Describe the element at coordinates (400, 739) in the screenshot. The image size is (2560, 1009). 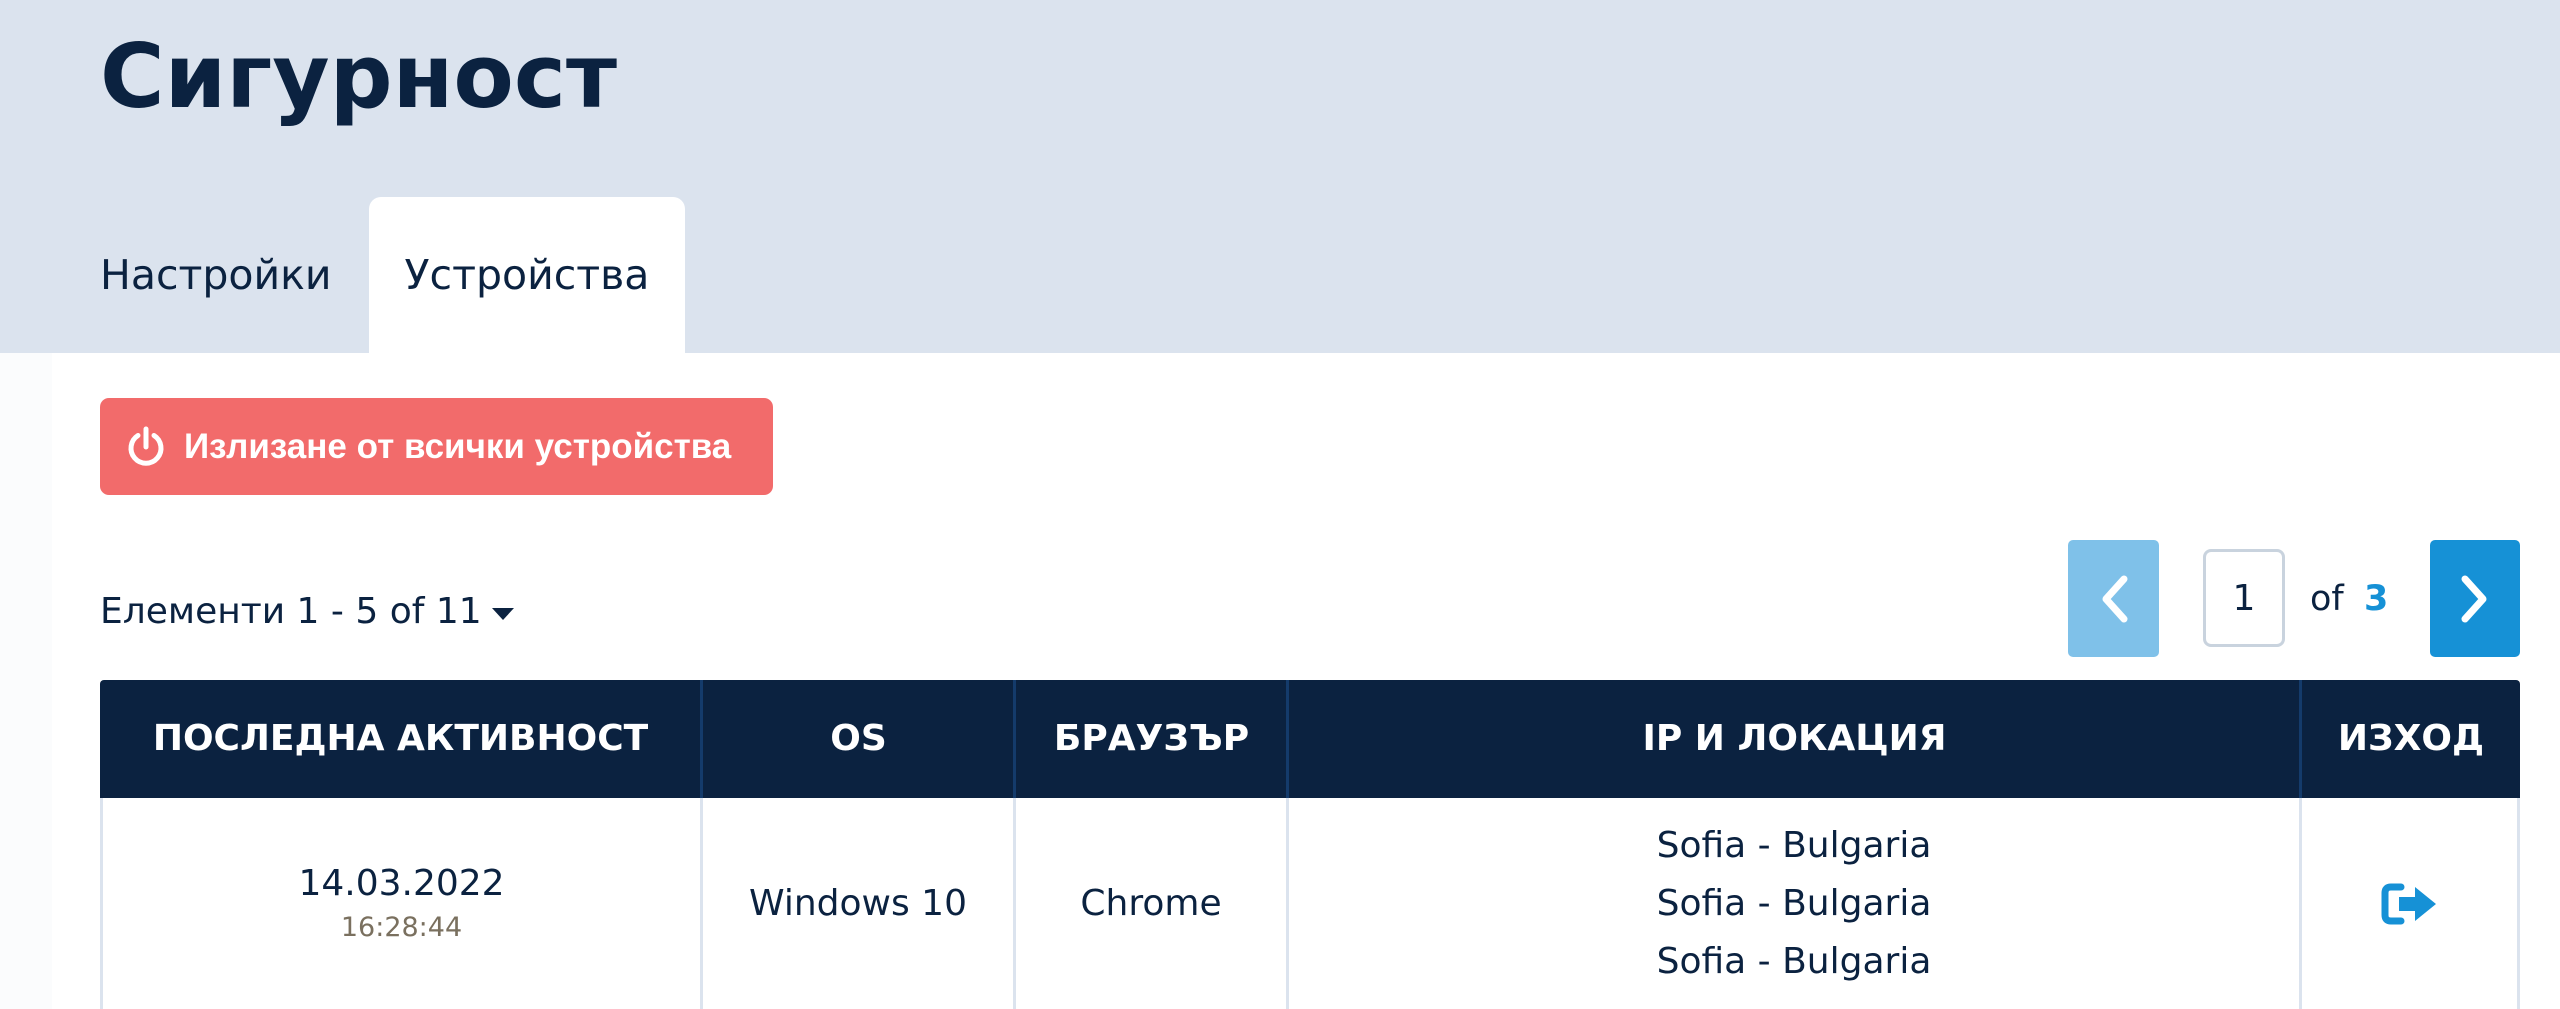
I see `column-header-last-activity: ПОСЛЕДНА АКТИВНОСТ` at that location.